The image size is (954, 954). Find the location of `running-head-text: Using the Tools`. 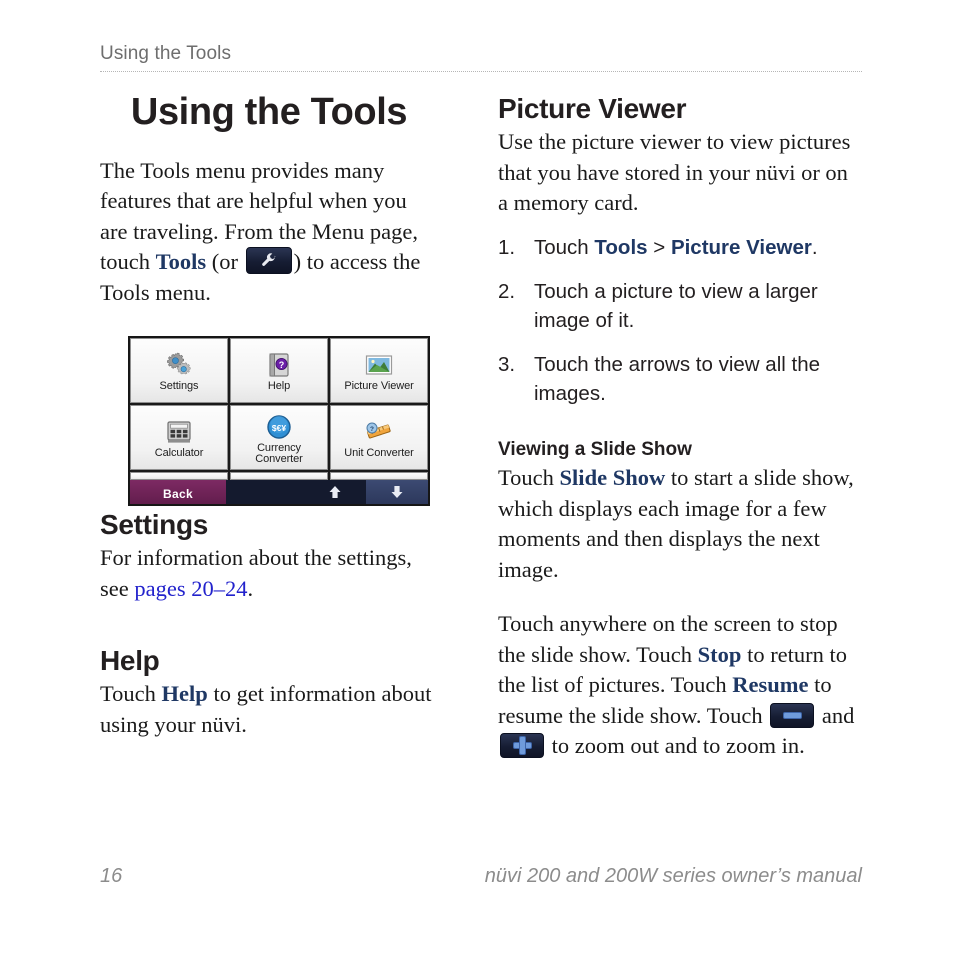

running-head-text: Using the Tools is located at coordinates (166, 53).